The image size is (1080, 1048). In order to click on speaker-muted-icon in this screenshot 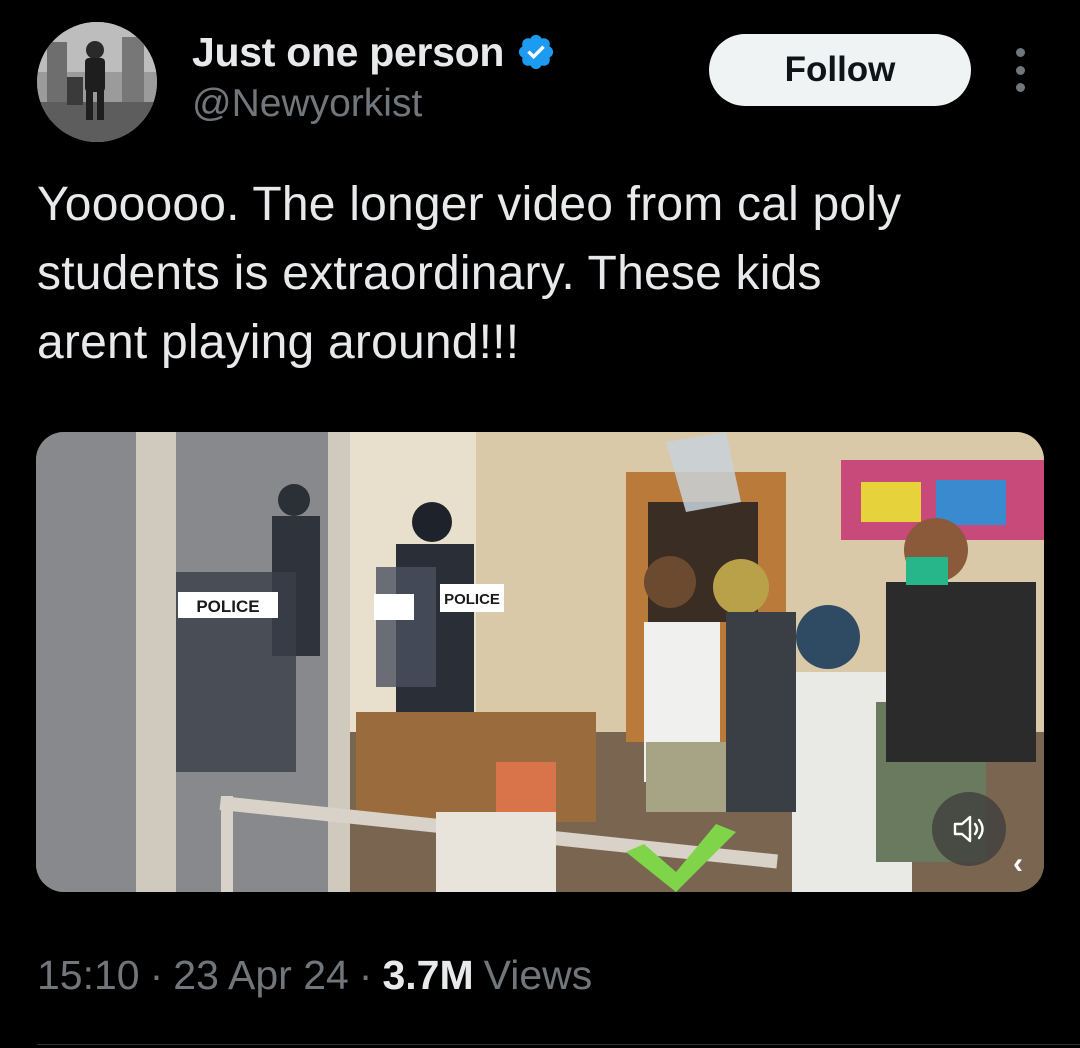, I will do `click(968, 829)`.